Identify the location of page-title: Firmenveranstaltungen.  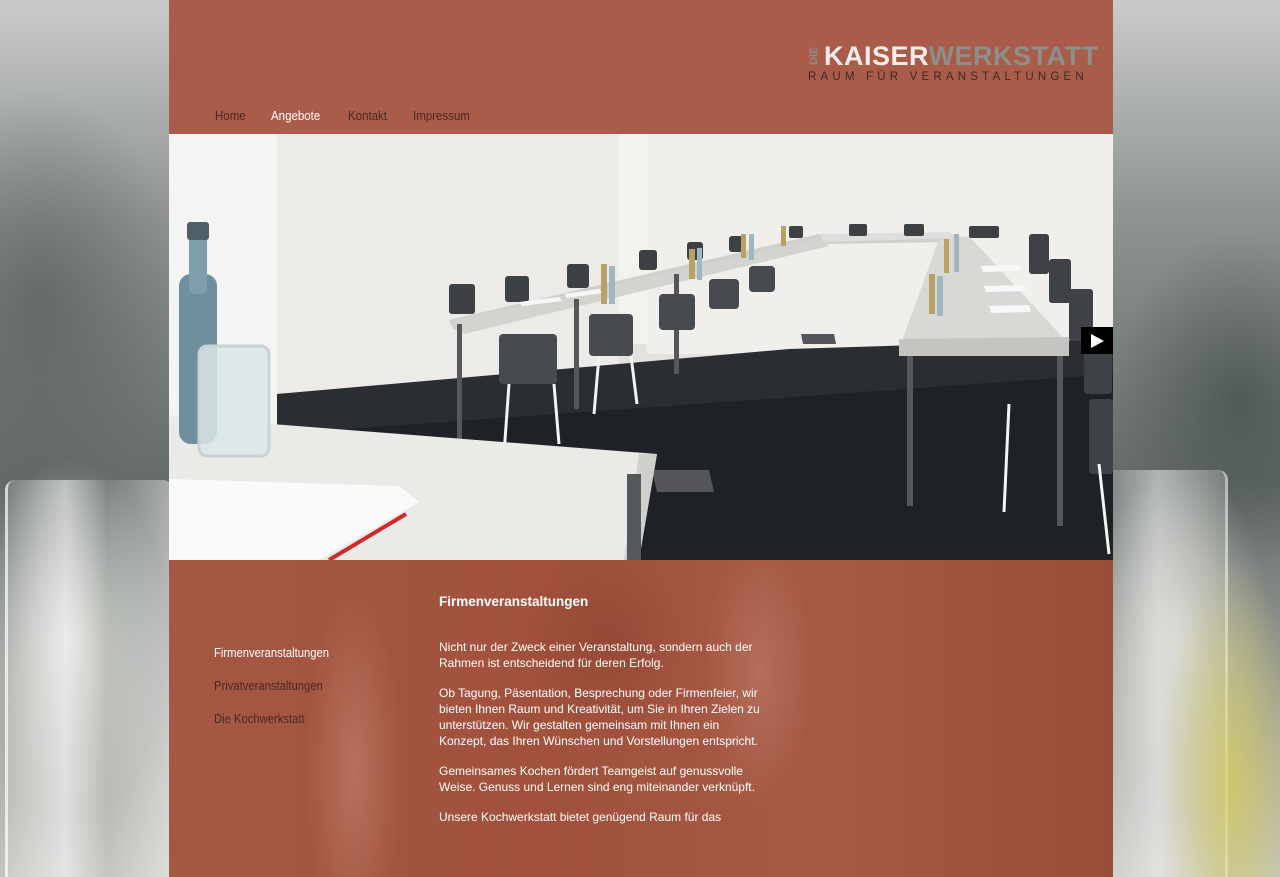
(514, 601).